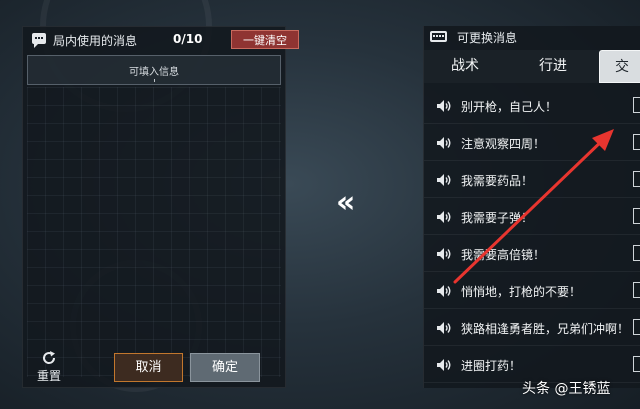 This screenshot has height=409, width=640. I want to click on panel-header: 可更换消息, so click(532, 37).